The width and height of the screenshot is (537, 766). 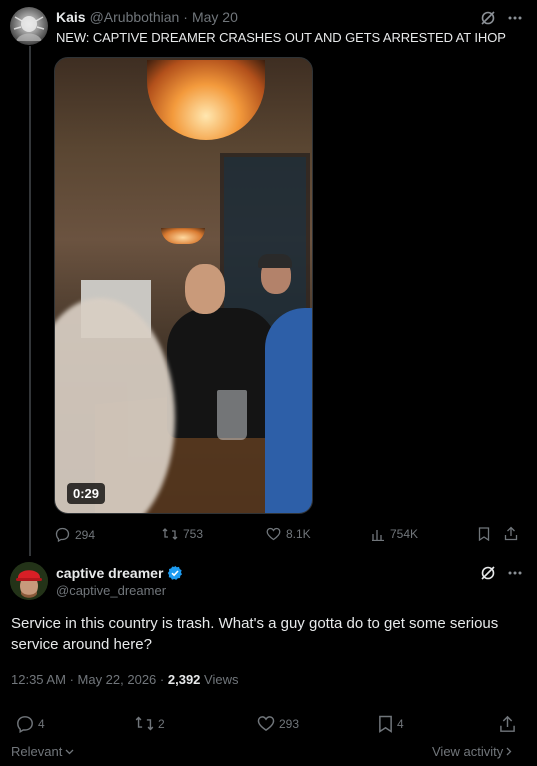 I want to click on views-icon, so click(x=378, y=534).